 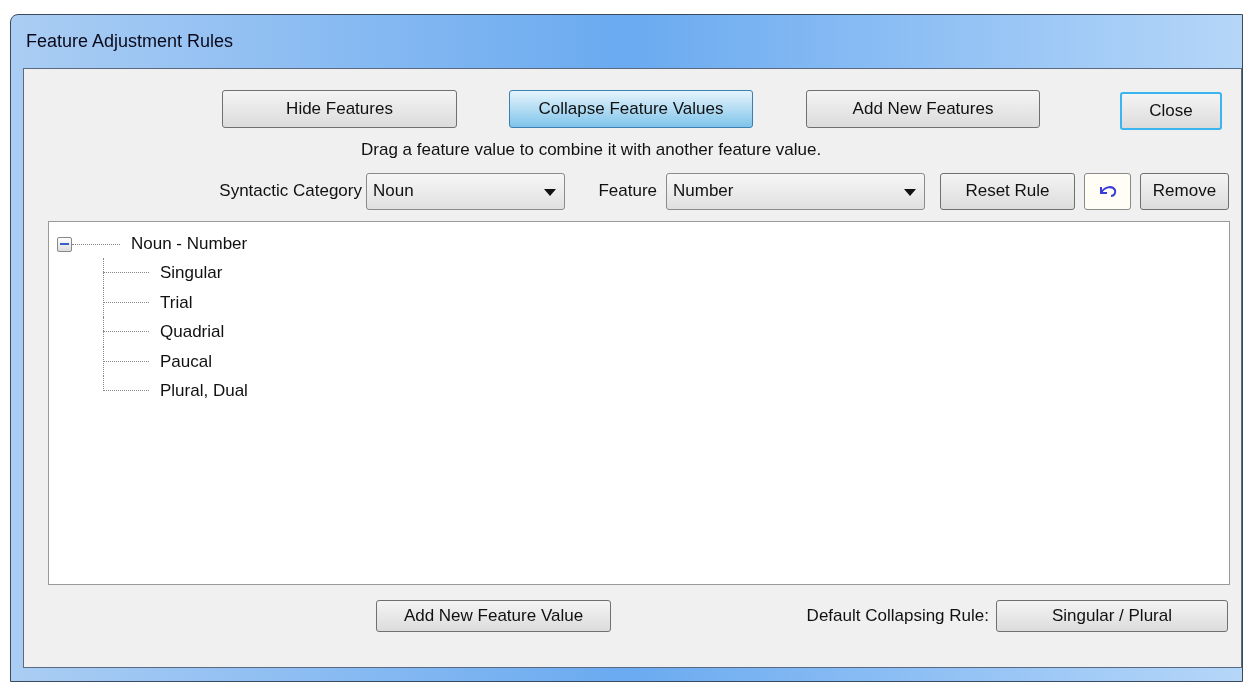 I want to click on tree-item: Plural, Dual, so click(x=204, y=391).